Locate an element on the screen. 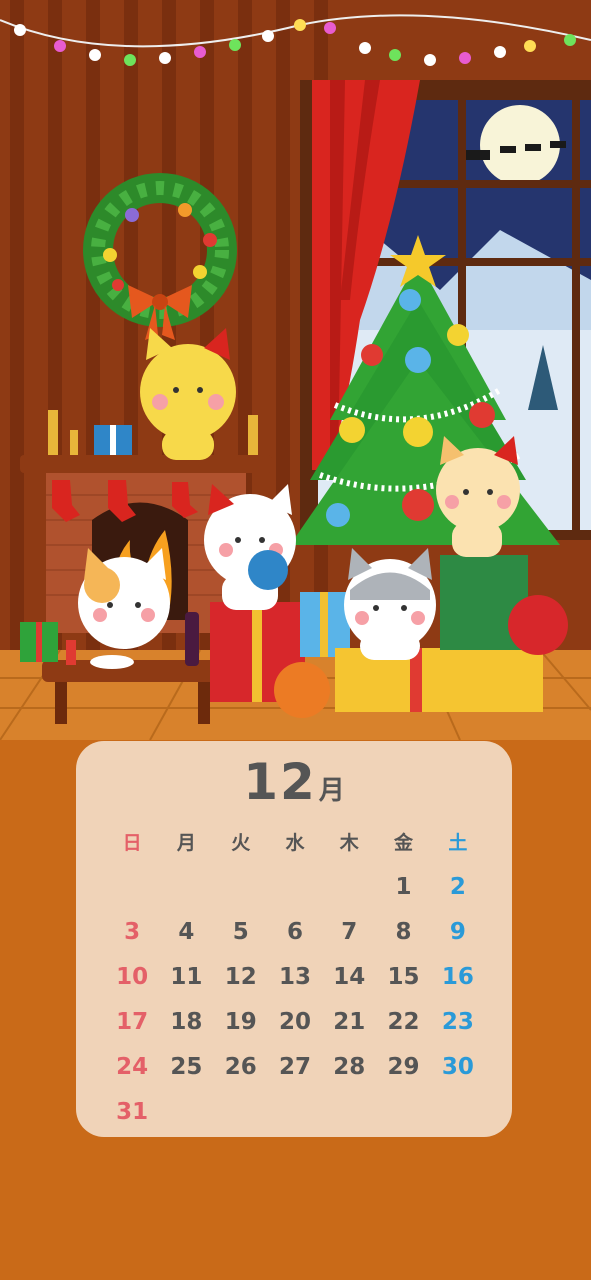 The height and width of the screenshot is (1280, 591). month-unit: 月 is located at coordinates (331, 791).